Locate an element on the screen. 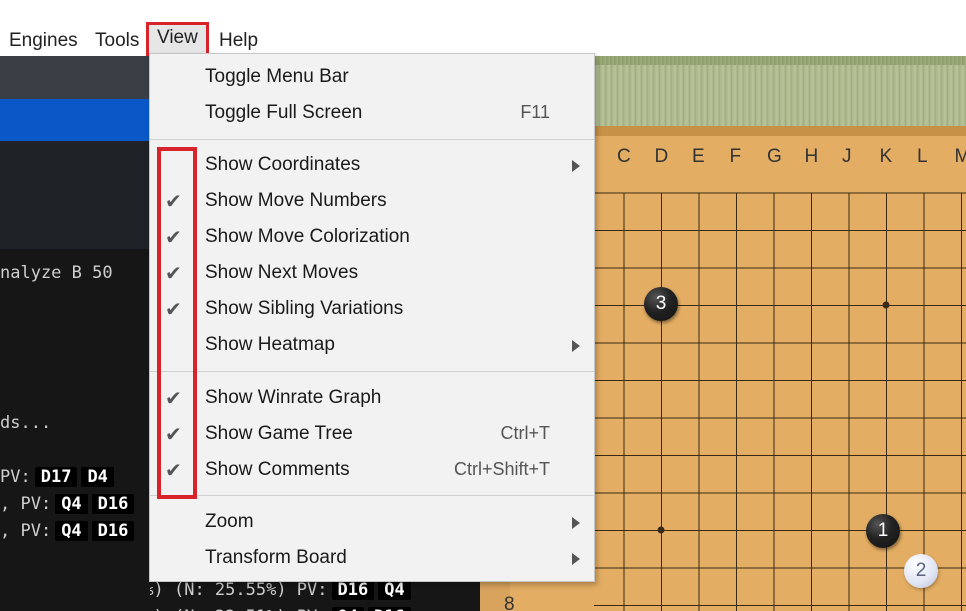  menu-help: Help is located at coordinates (238, 41).